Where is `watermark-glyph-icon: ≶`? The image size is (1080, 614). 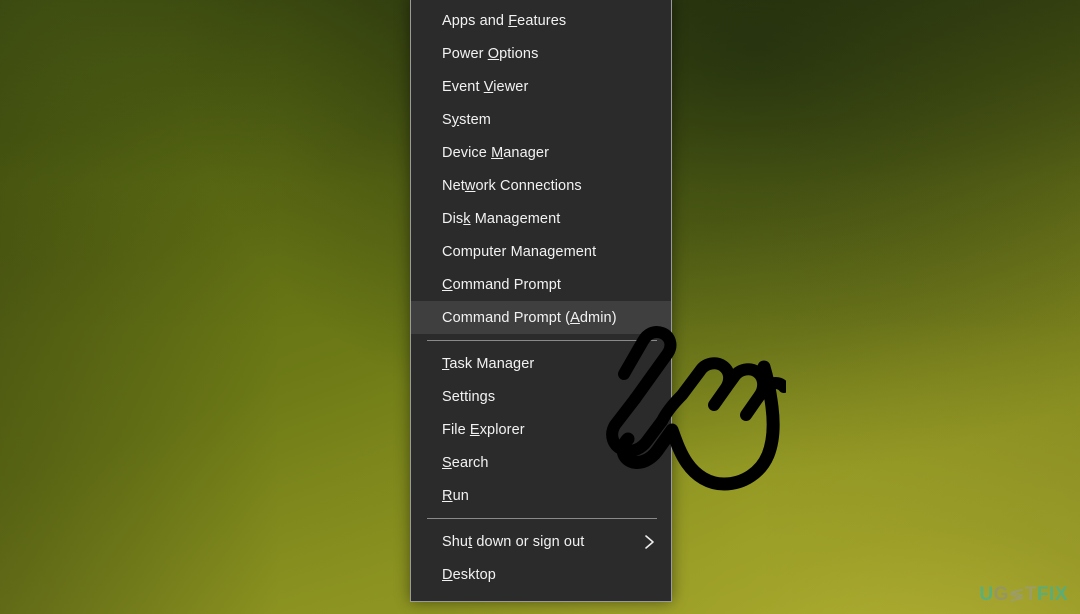 watermark-glyph-icon: ≶ is located at coordinates (1016, 595).